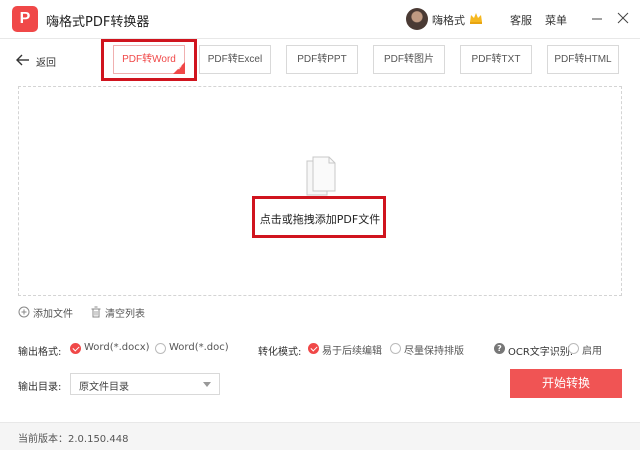 The height and width of the screenshot is (450, 640). I want to click on back-label: 返回, so click(46, 63).